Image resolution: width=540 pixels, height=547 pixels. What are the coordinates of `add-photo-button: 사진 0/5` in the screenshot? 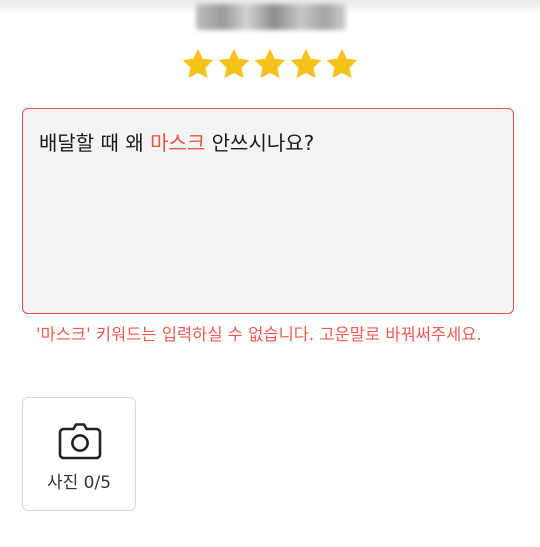 It's located at (79, 454).